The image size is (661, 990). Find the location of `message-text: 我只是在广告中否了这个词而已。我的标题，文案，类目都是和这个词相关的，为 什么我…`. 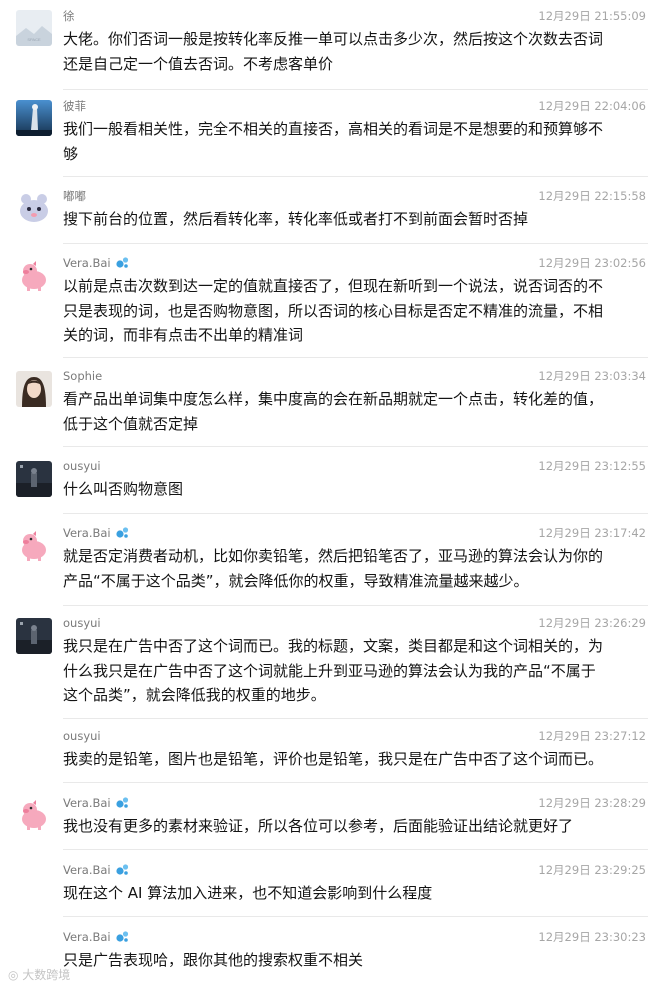

message-text: 我只是在广告中否了这个词而已。我的标题，文案，类目都是和这个词相关的，为 什么我… is located at coordinates (333, 670).